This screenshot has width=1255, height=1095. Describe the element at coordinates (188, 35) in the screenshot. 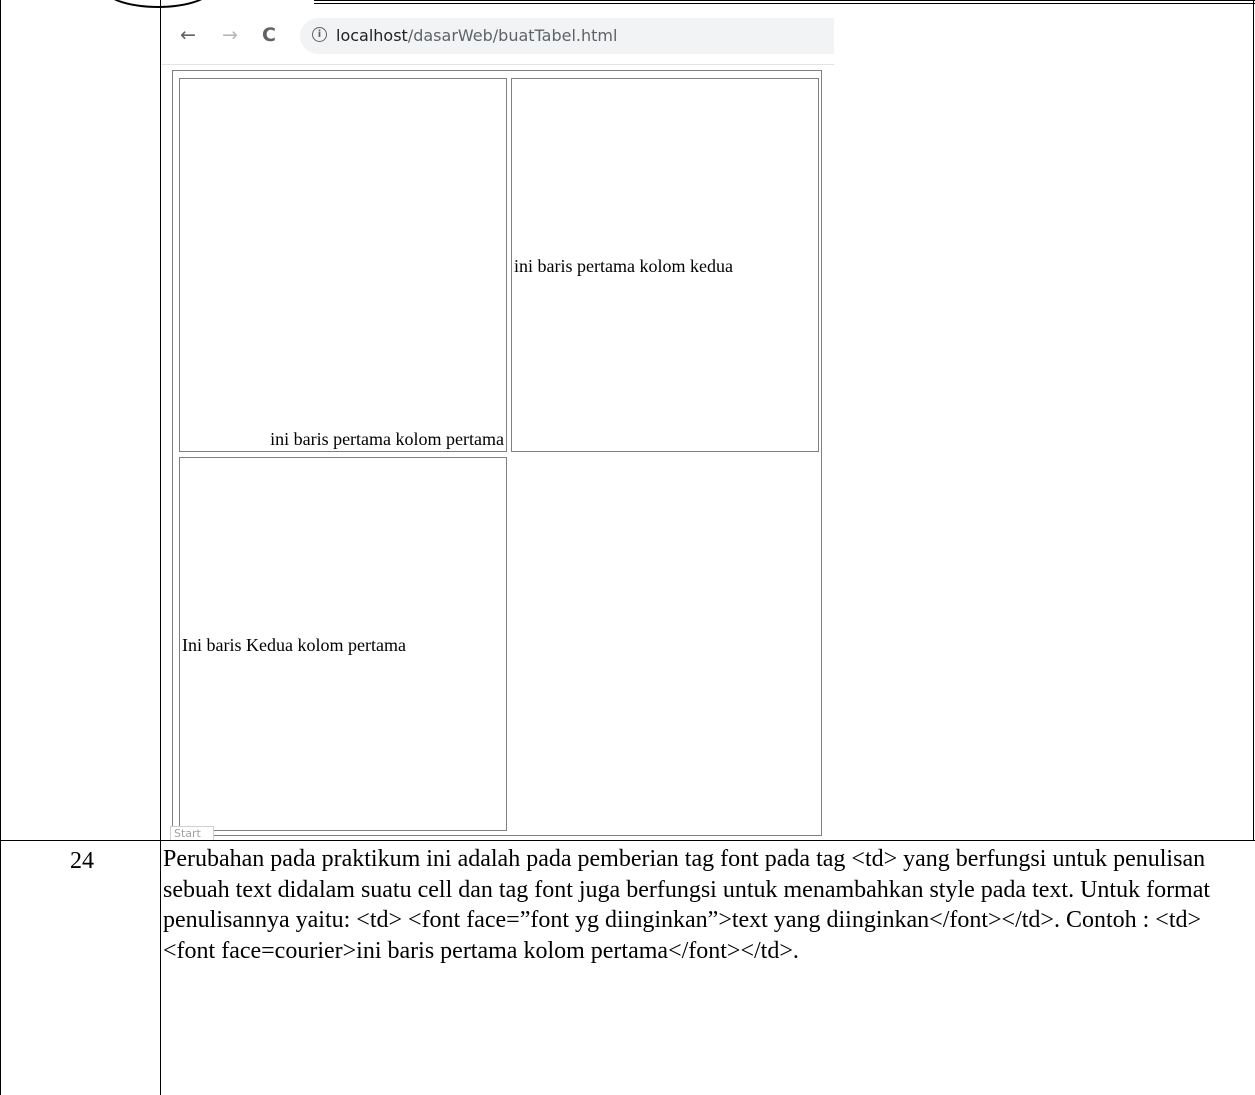

I see `back-arrow-icon: ←` at that location.